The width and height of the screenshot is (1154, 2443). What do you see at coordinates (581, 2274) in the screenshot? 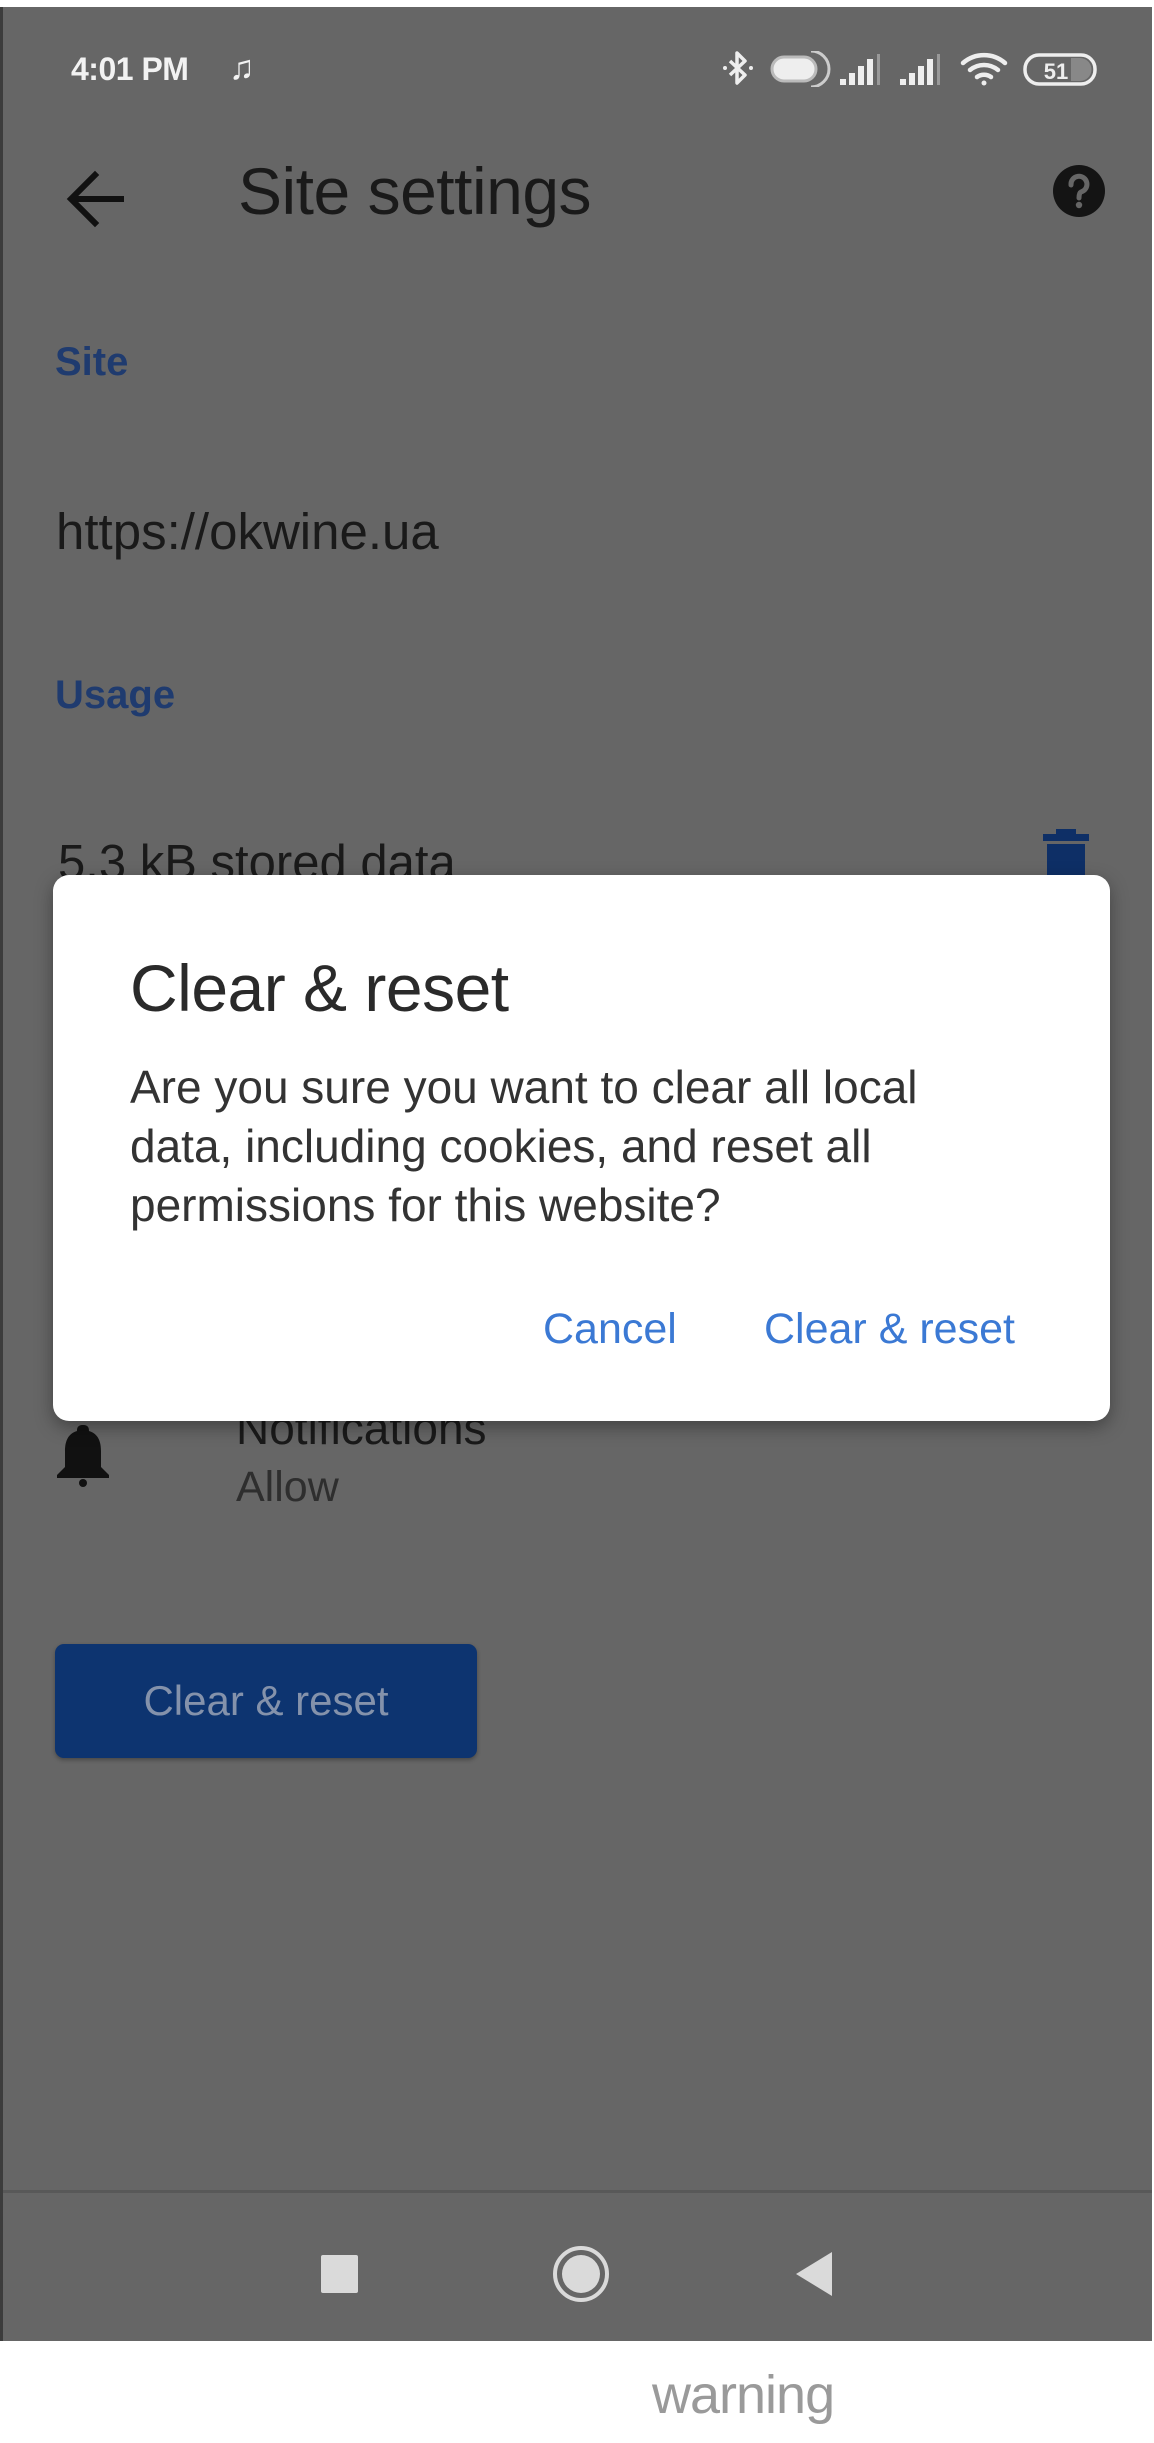
I see `home-icon` at bounding box center [581, 2274].